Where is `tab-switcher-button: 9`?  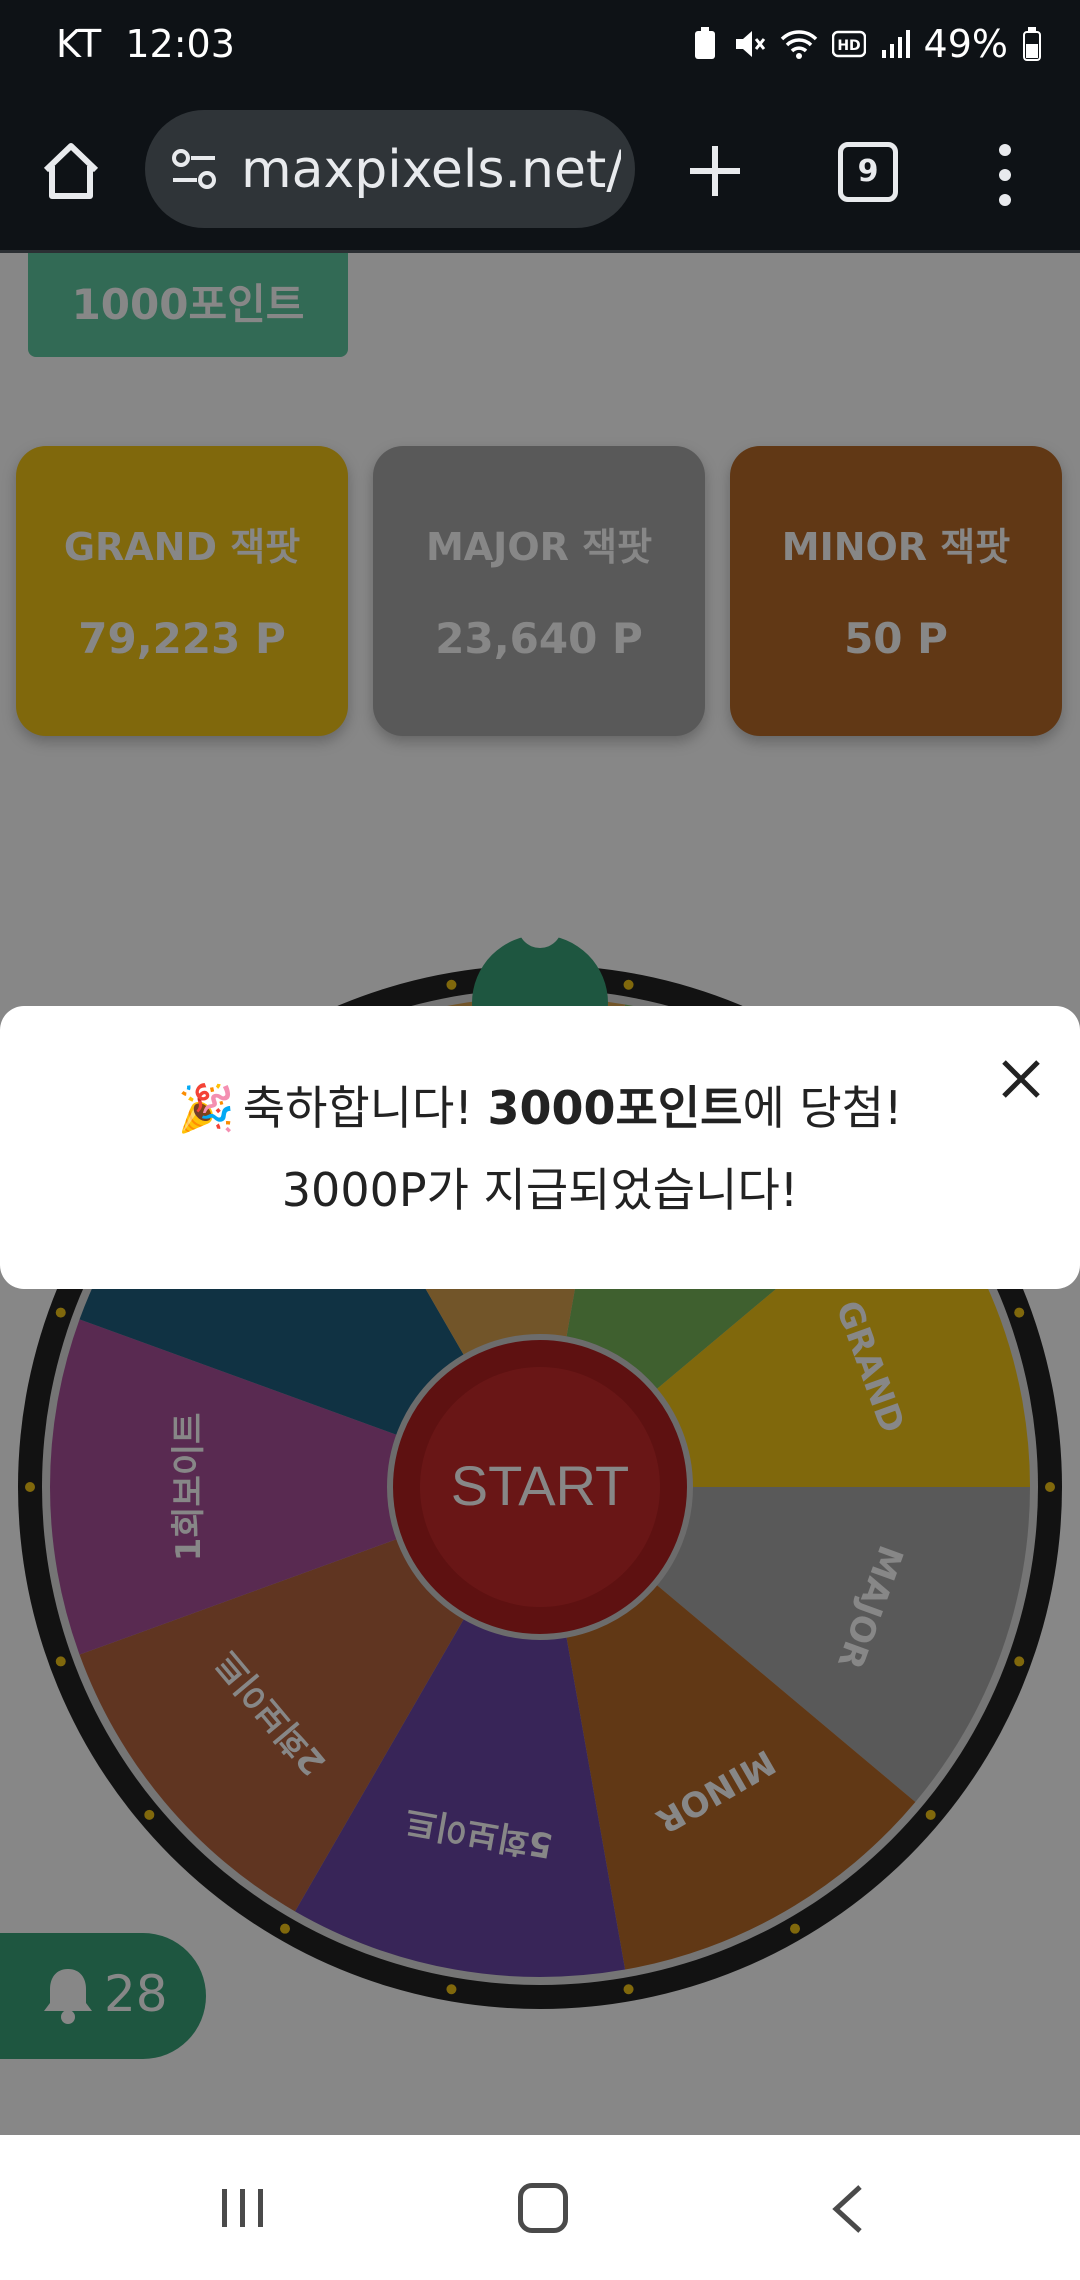 tab-switcher-button: 9 is located at coordinates (868, 172).